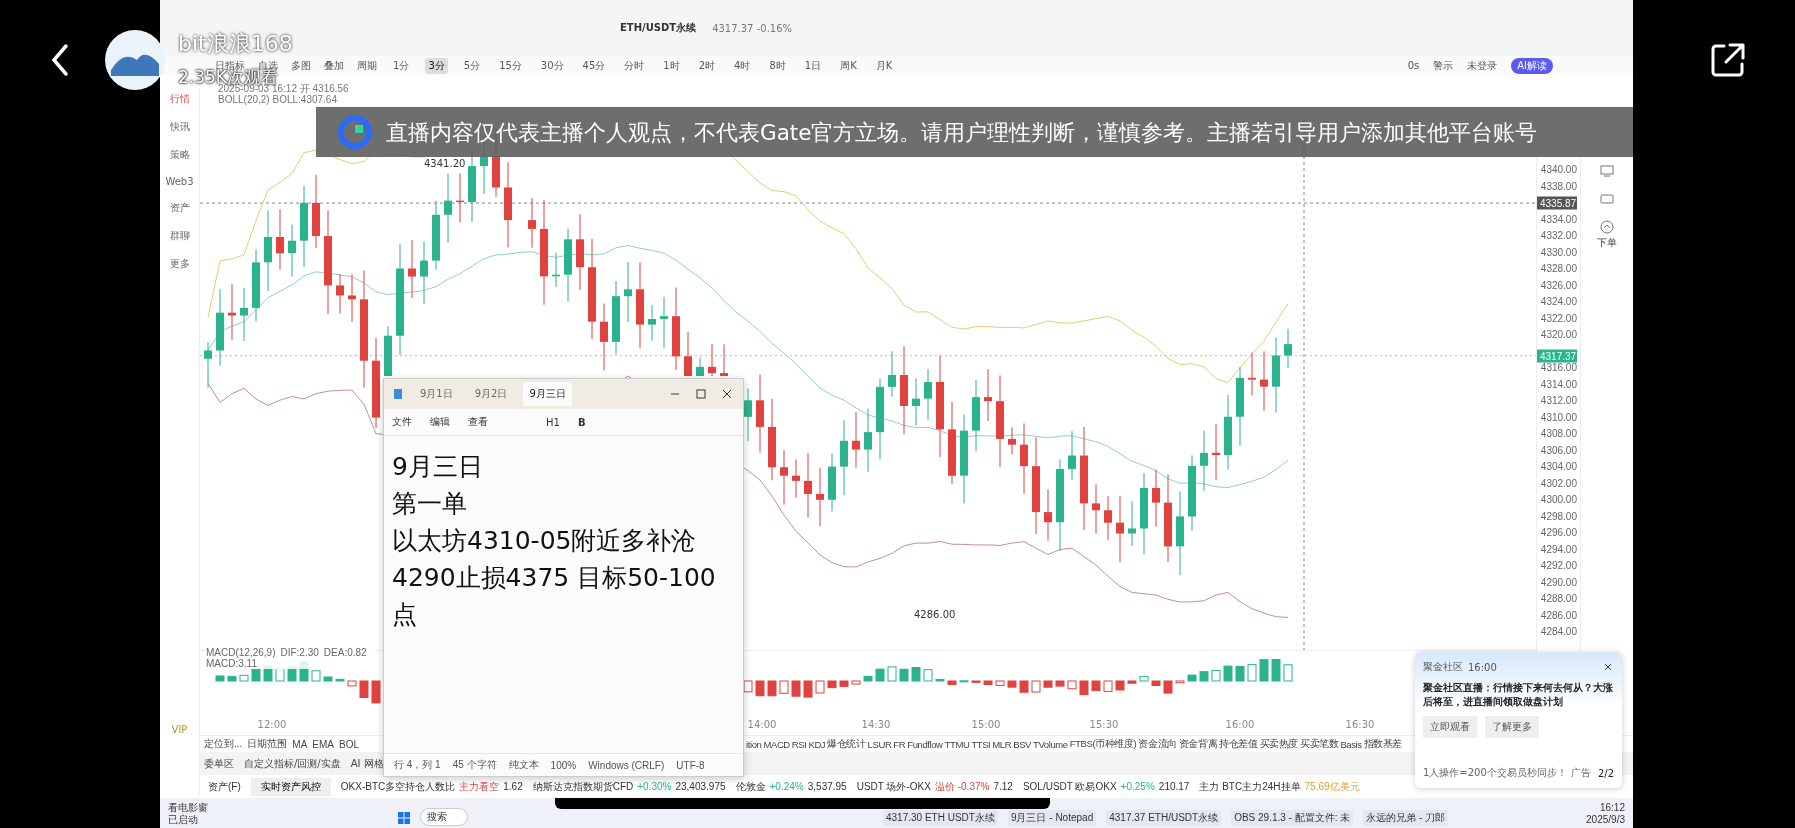 The image size is (1795, 828). What do you see at coordinates (1382, 744) in the screenshot?
I see `indicator-tab: 指数基差` at bounding box center [1382, 744].